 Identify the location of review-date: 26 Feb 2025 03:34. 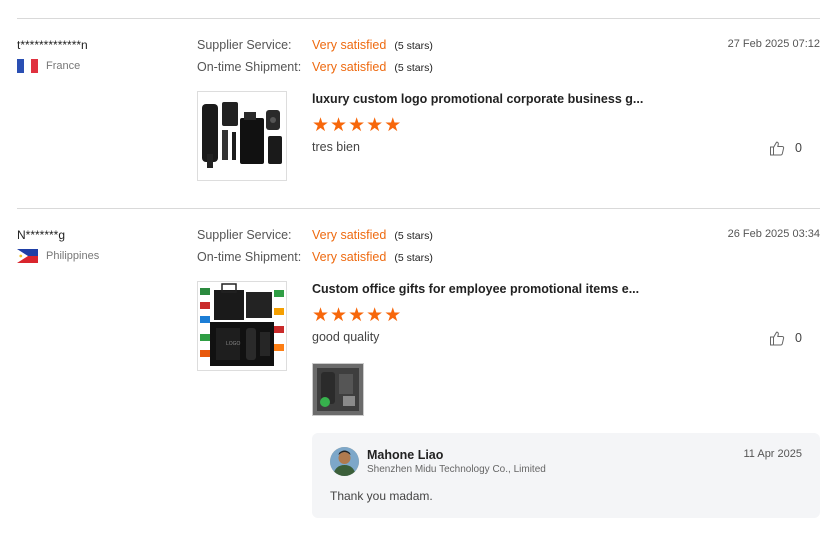
(773, 234).